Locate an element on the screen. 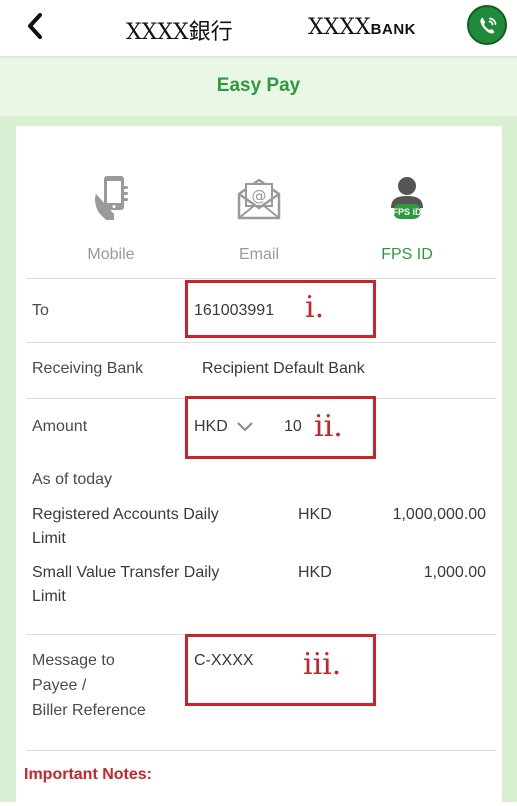  phone-icon is located at coordinates (488, 25).